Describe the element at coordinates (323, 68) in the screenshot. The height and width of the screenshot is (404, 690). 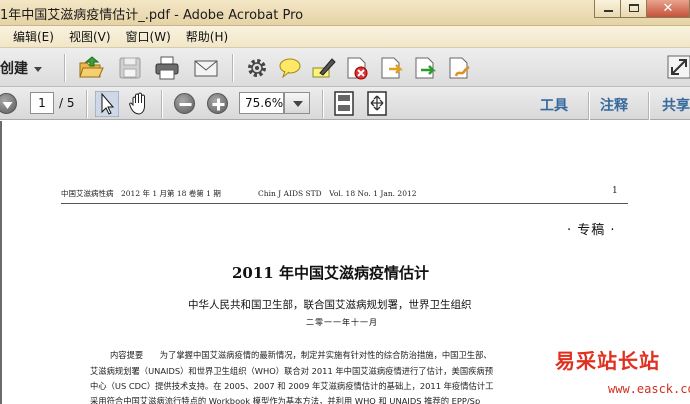
I see `highlight-icon` at that location.